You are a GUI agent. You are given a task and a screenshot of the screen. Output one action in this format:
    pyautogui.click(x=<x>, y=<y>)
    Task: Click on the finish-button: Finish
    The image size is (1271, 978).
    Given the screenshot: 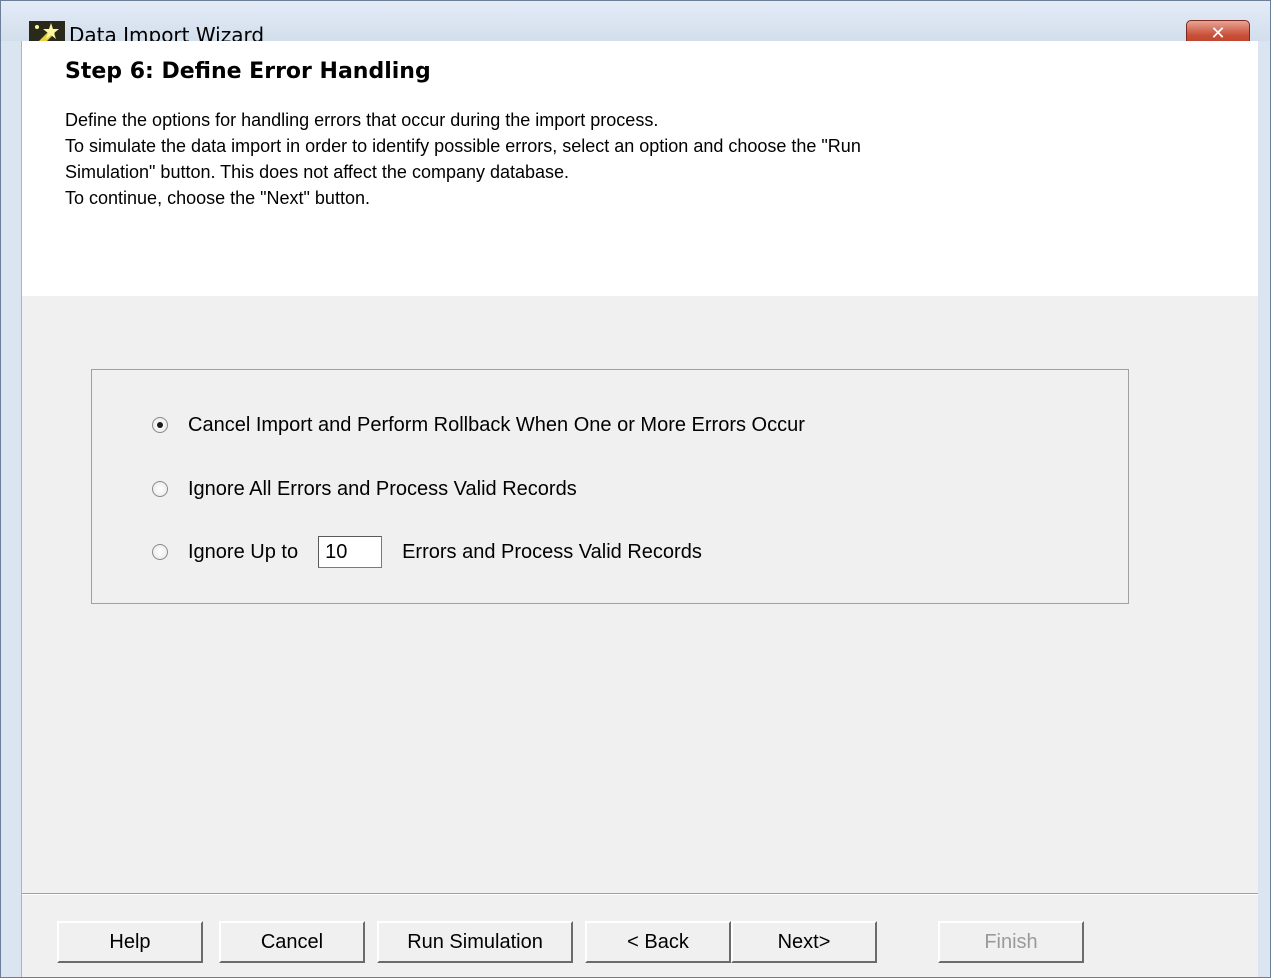 What is the action you would take?
    pyautogui.click(x=1011, y=942)
    